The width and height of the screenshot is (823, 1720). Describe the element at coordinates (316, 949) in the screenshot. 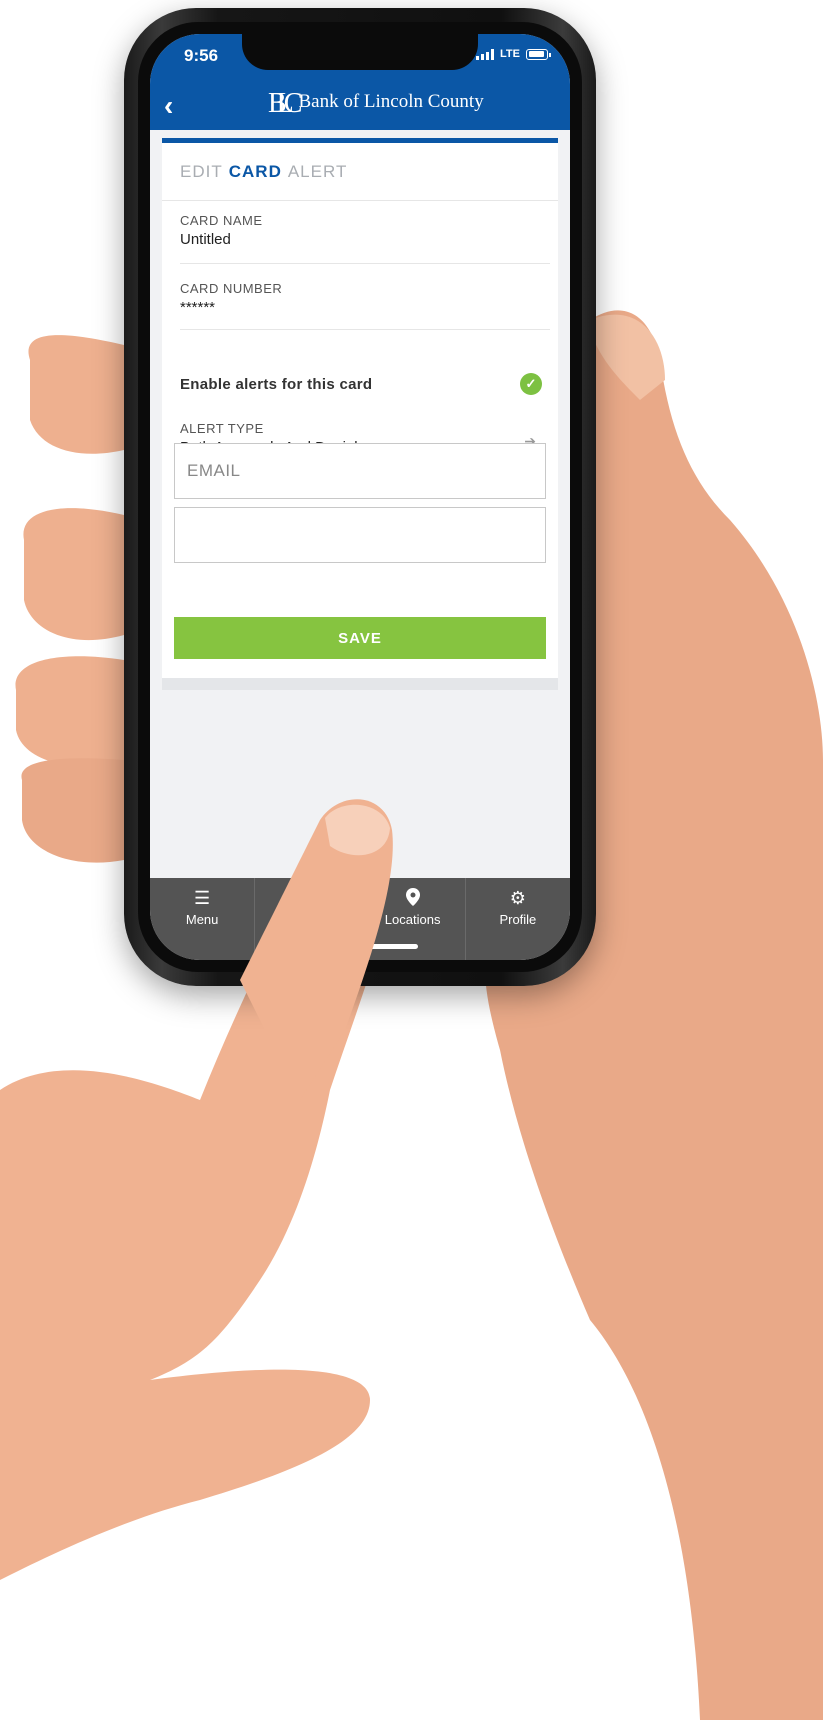

I see `pointing-finger` at that location.